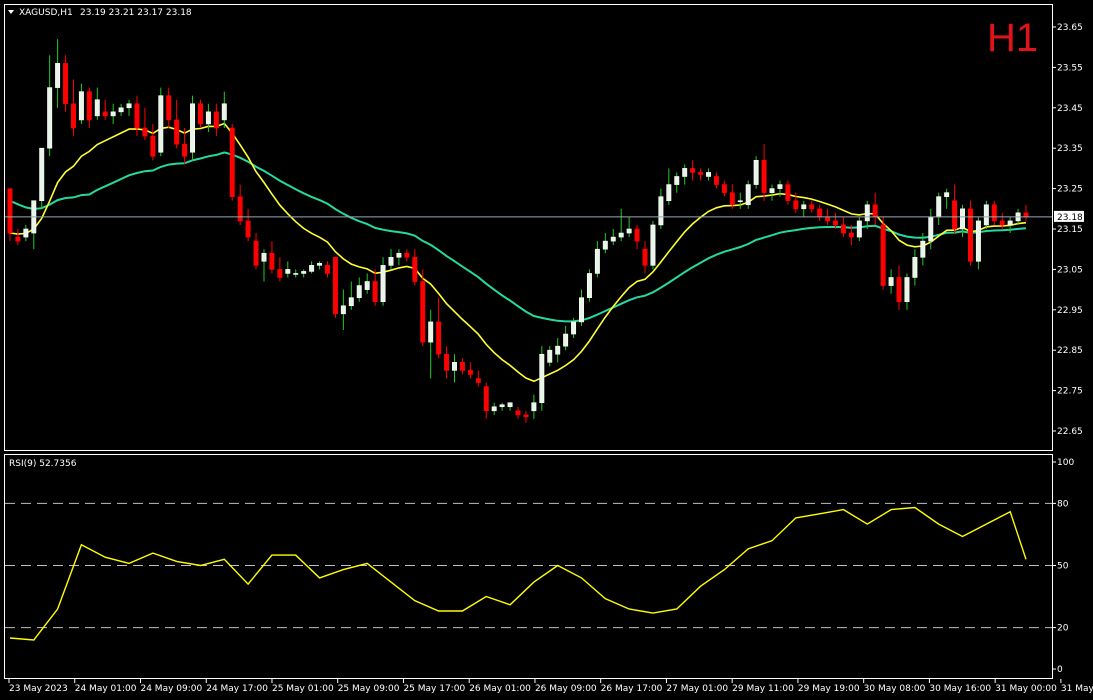 This screenshot has height=700, width=1093. I want to click on symbol-label: XAGUSD,H1, so click(46, 13).